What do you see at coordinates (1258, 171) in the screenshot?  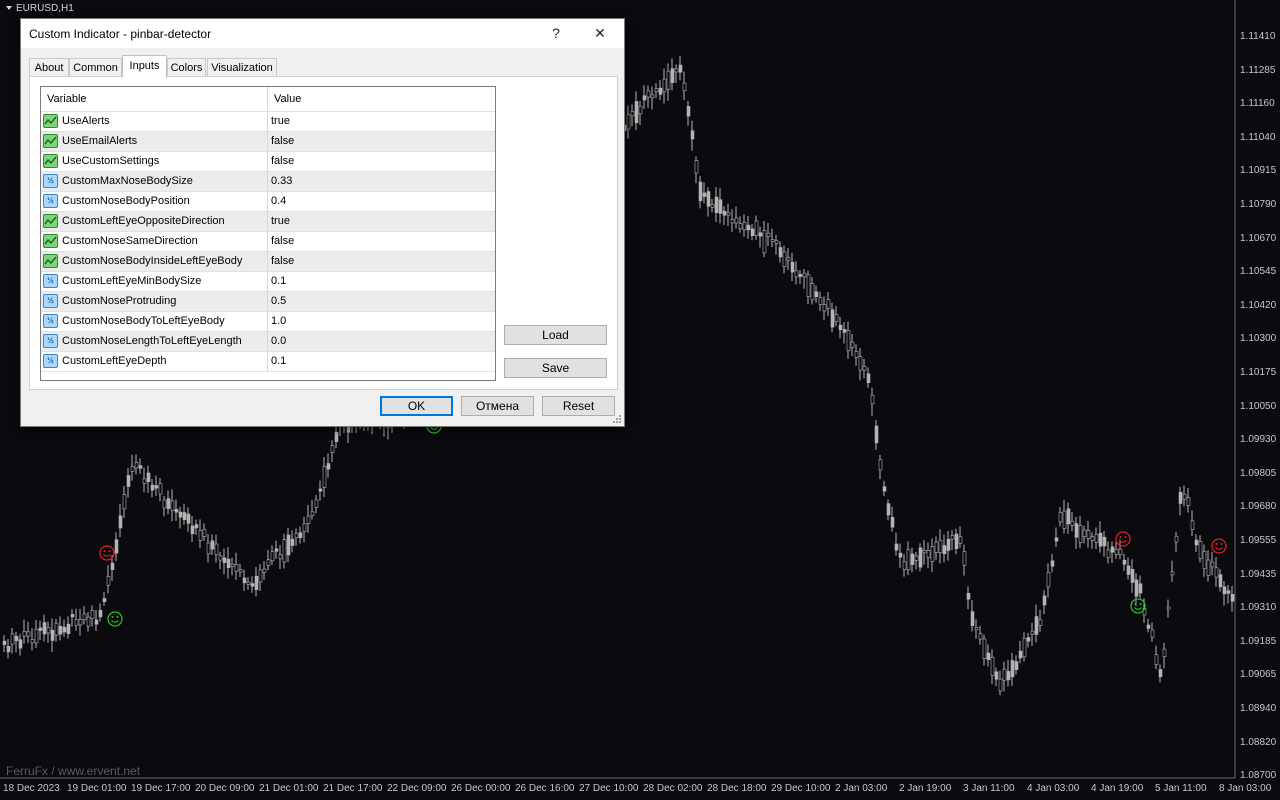 I see `price-tick-label: 1.10915` at bounding box center [1258, 171].